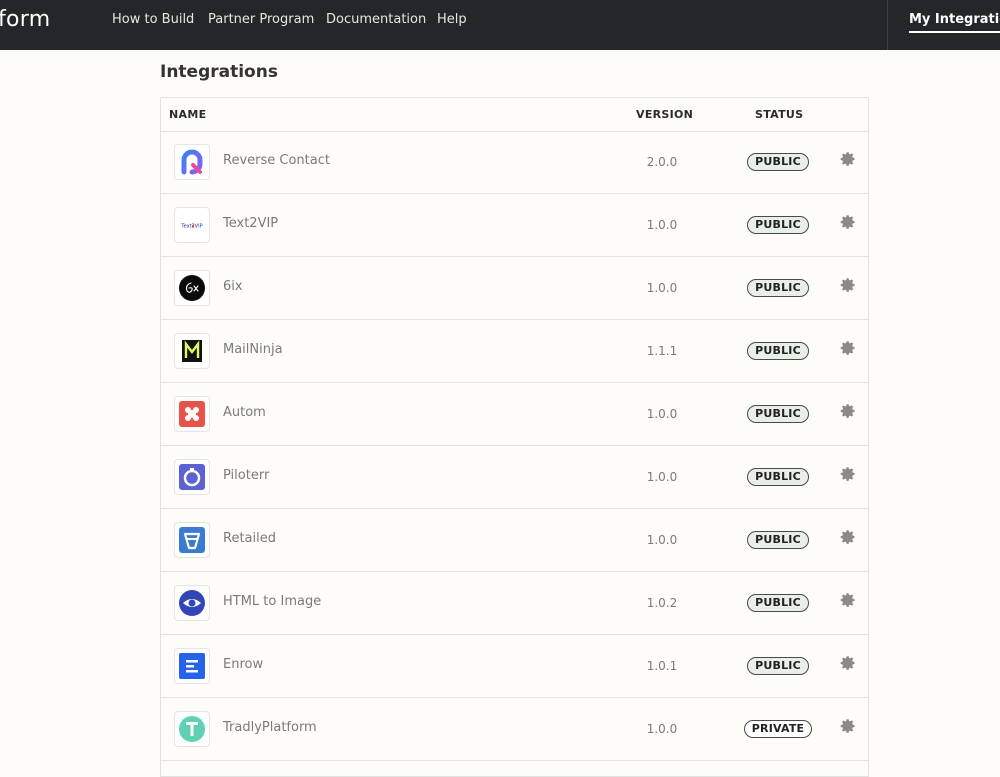 The height and width of the screenshot is (777, 1000). I want to click on integration-name: Text2VIP, so click(250, 224).